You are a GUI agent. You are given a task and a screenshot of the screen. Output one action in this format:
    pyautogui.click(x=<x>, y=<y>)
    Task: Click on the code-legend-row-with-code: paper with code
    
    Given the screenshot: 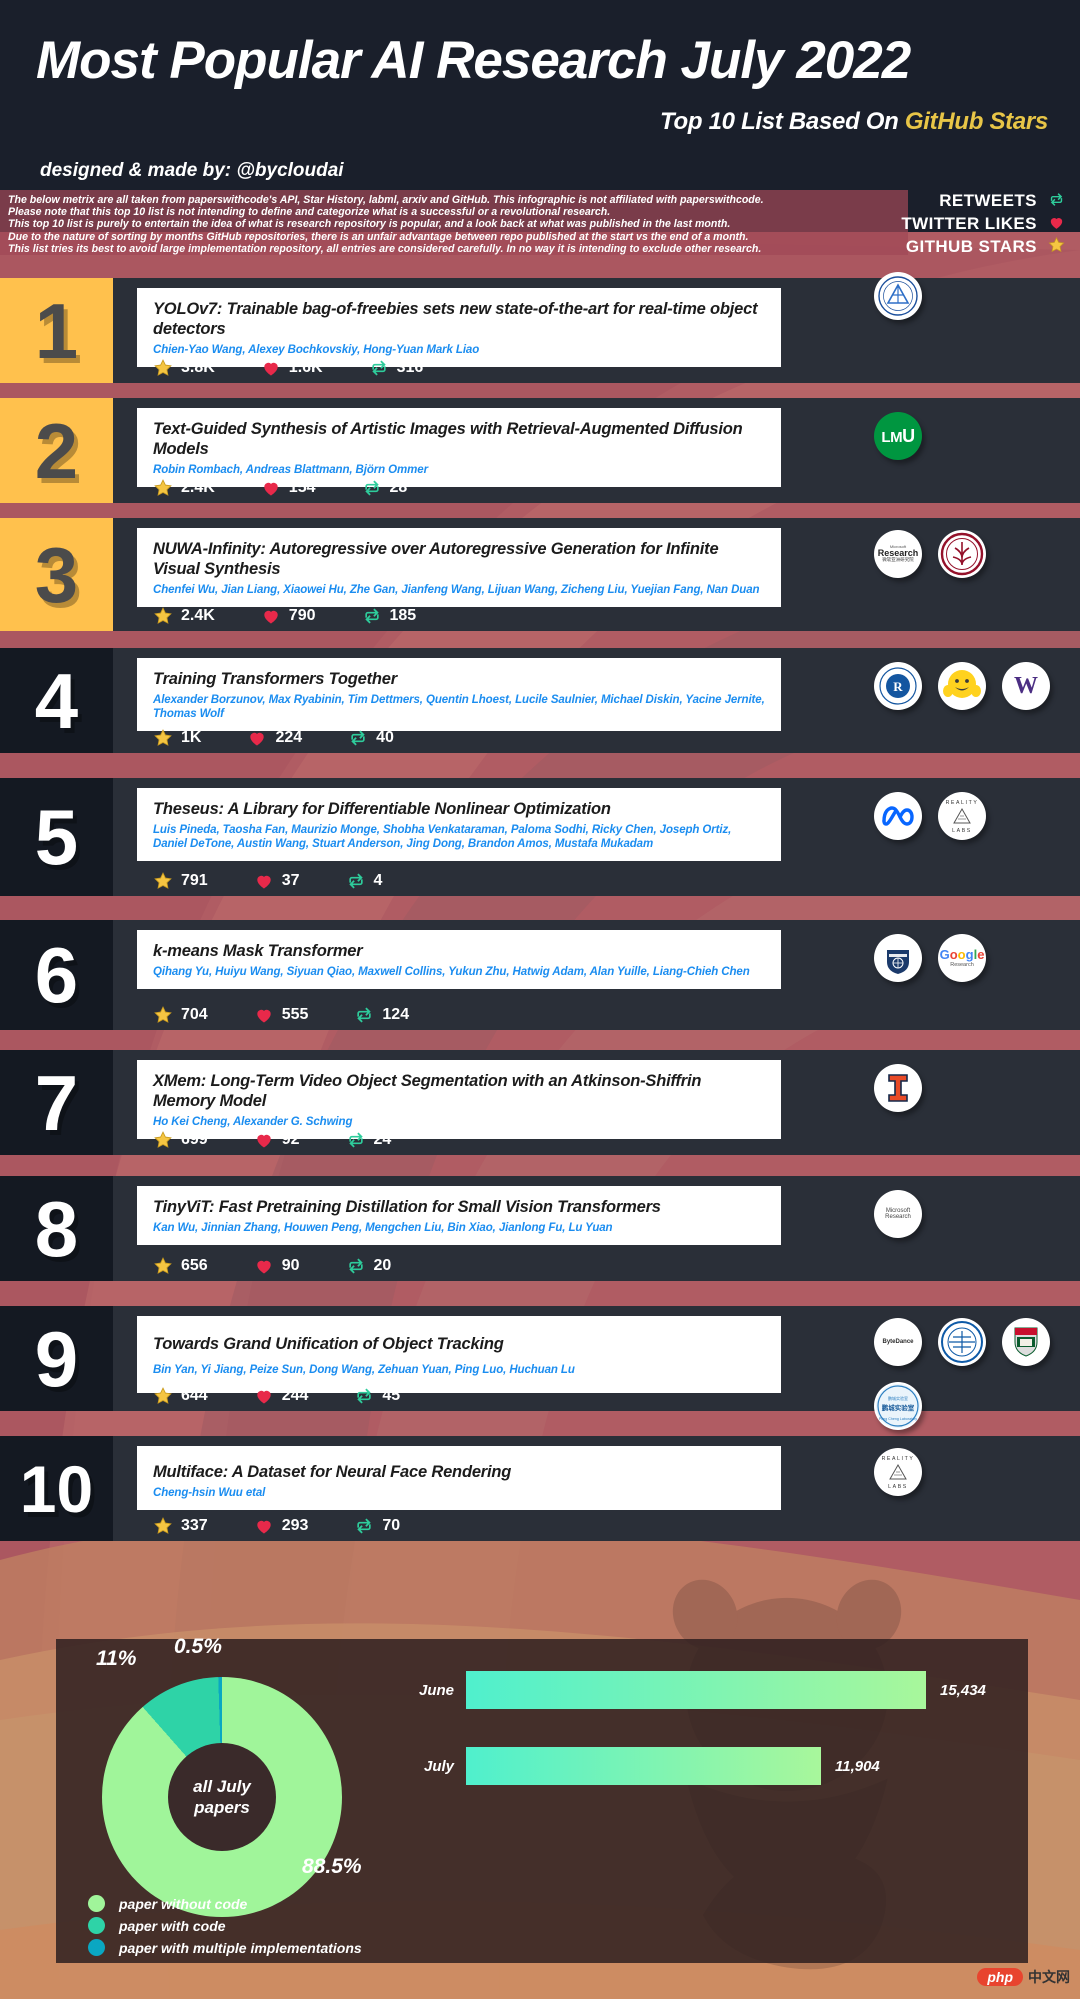 What is the action you would take?
    pyautogui.click(x=225, y=1925)
    